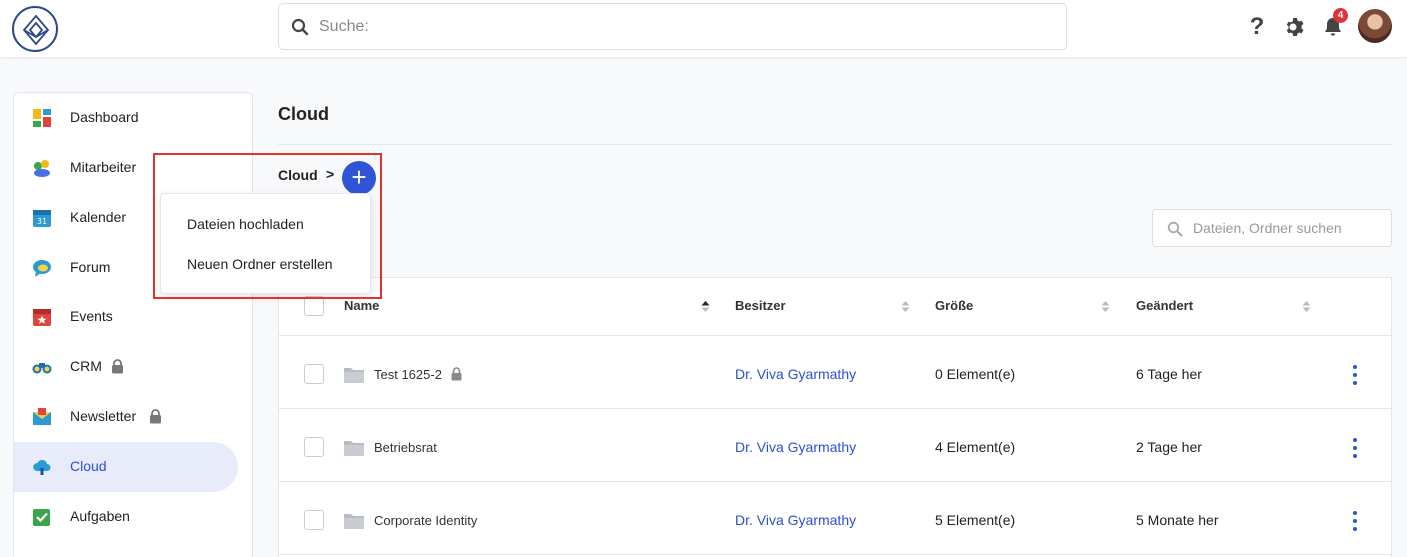 The height and width of the screenshot is (557, 1407). Describe the element at coordinates (42, 467) in the screenshot. I see `cloud-icon` at that location.